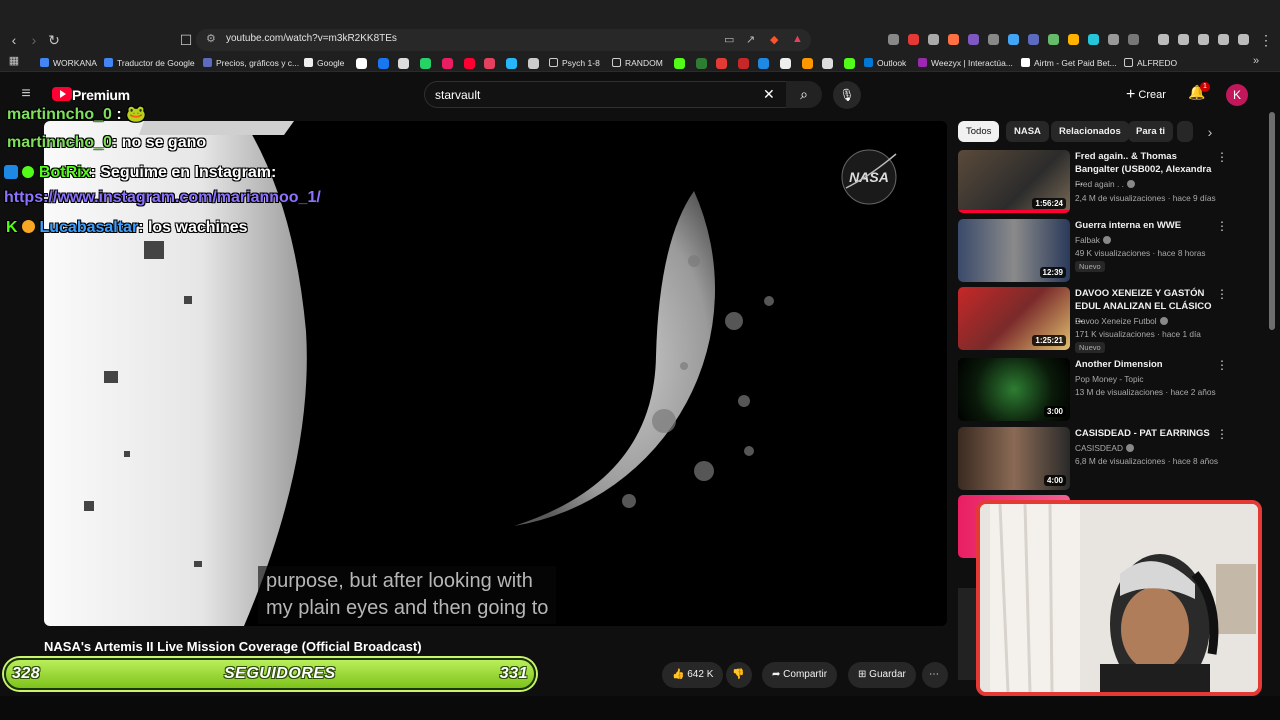 This screenshot has height=720, width=1280. What do you see at coordinates (935, 675) in the screenshot?
I see `more-actions-button: ⋯` at bounding box center [935, 675].